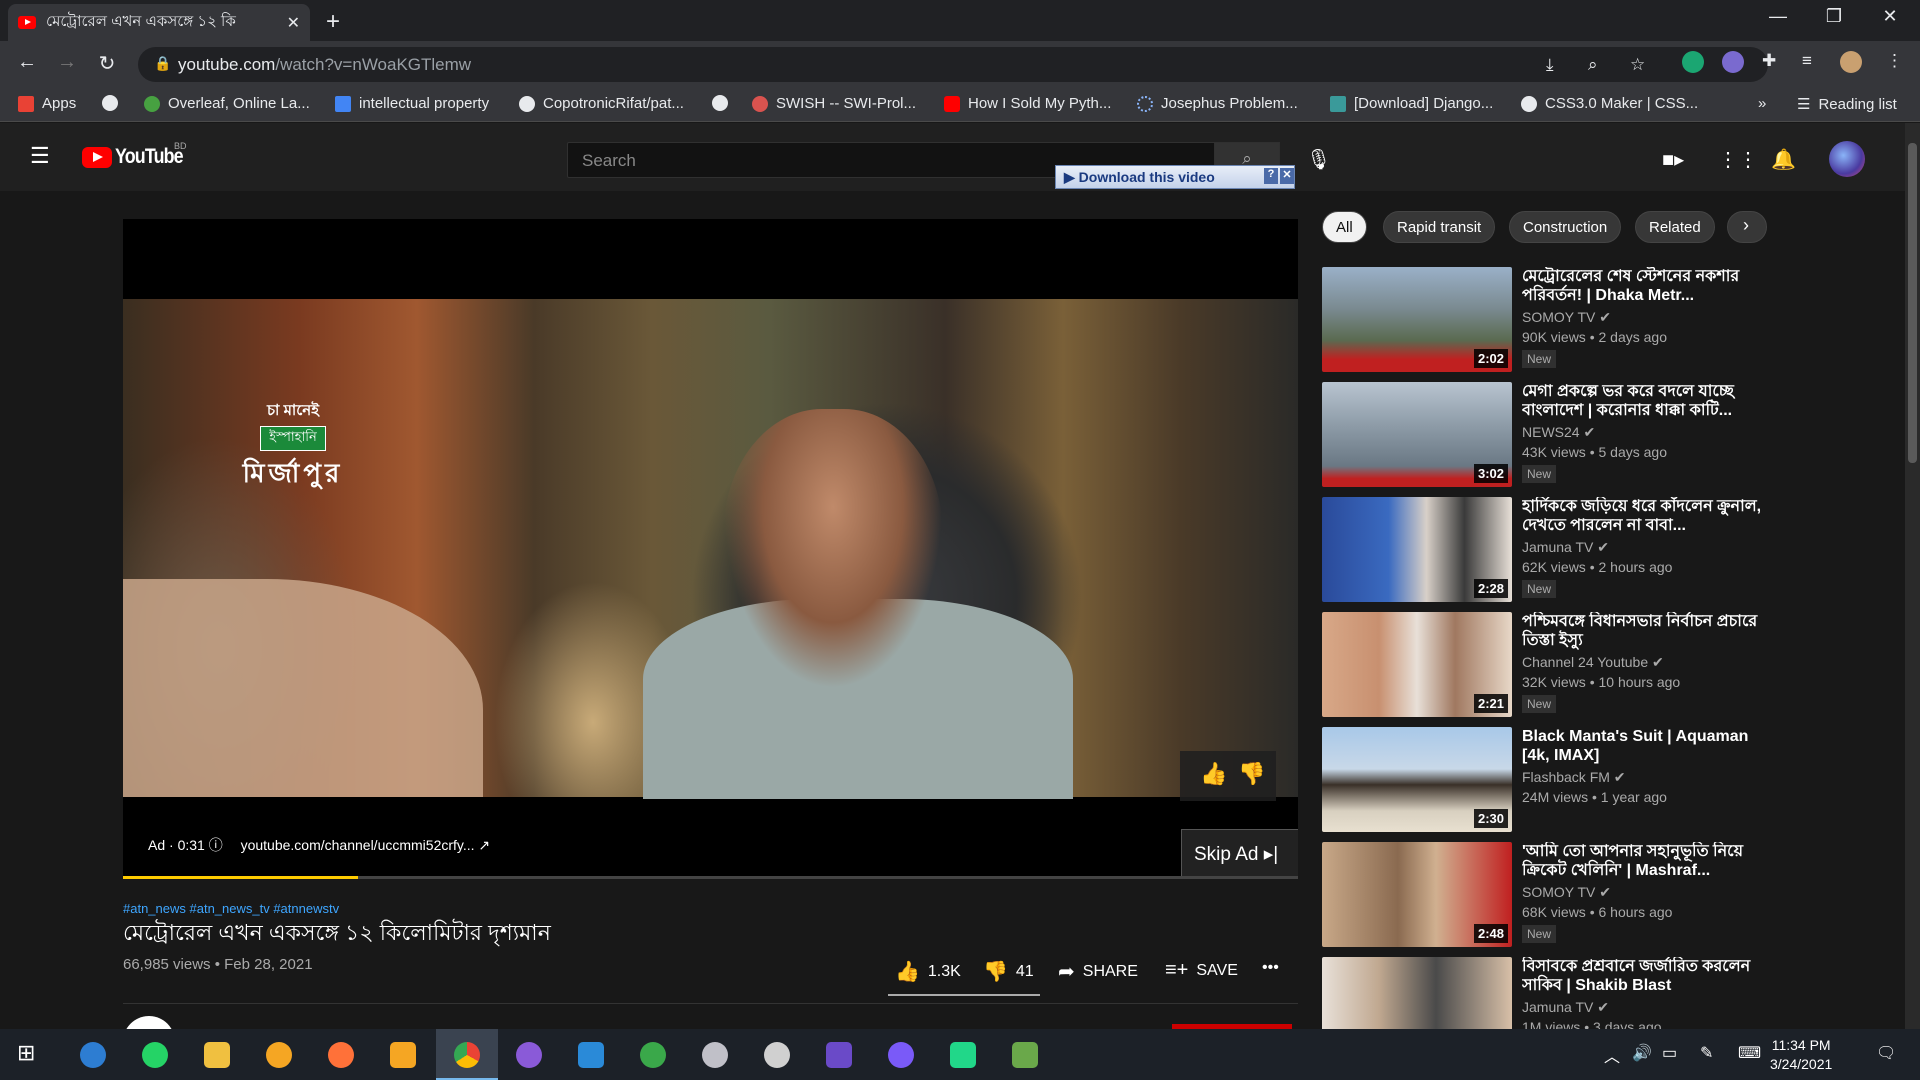  Describe the element at coordinates (529, 1055) in the screenshot. I see `github-desktop-icon` at that location.